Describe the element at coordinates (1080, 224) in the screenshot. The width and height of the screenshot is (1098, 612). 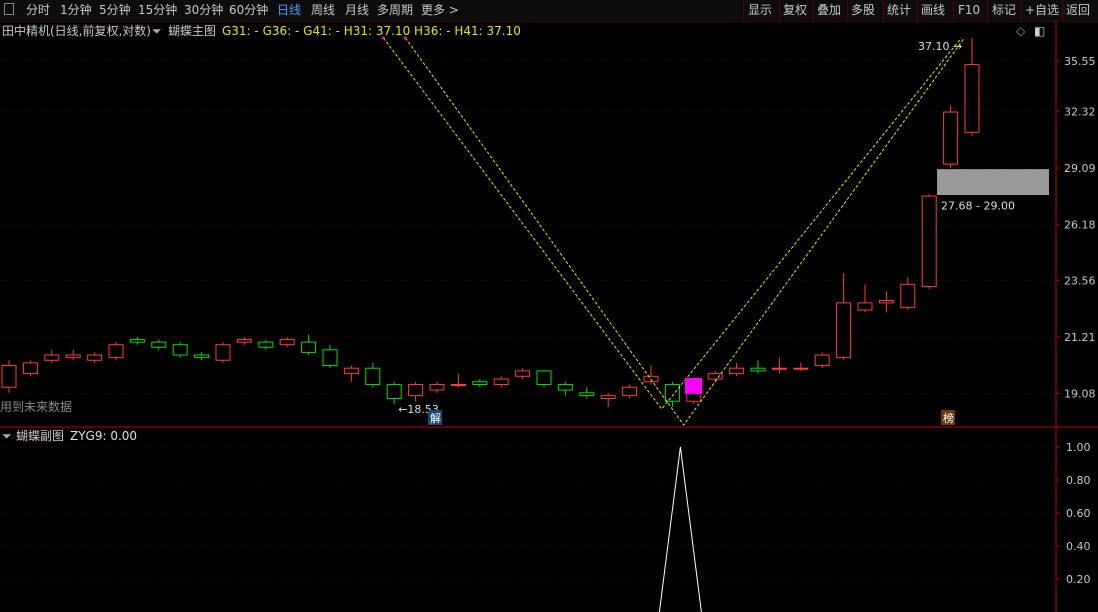
I see `price-axis-label: 26.18` at that location.